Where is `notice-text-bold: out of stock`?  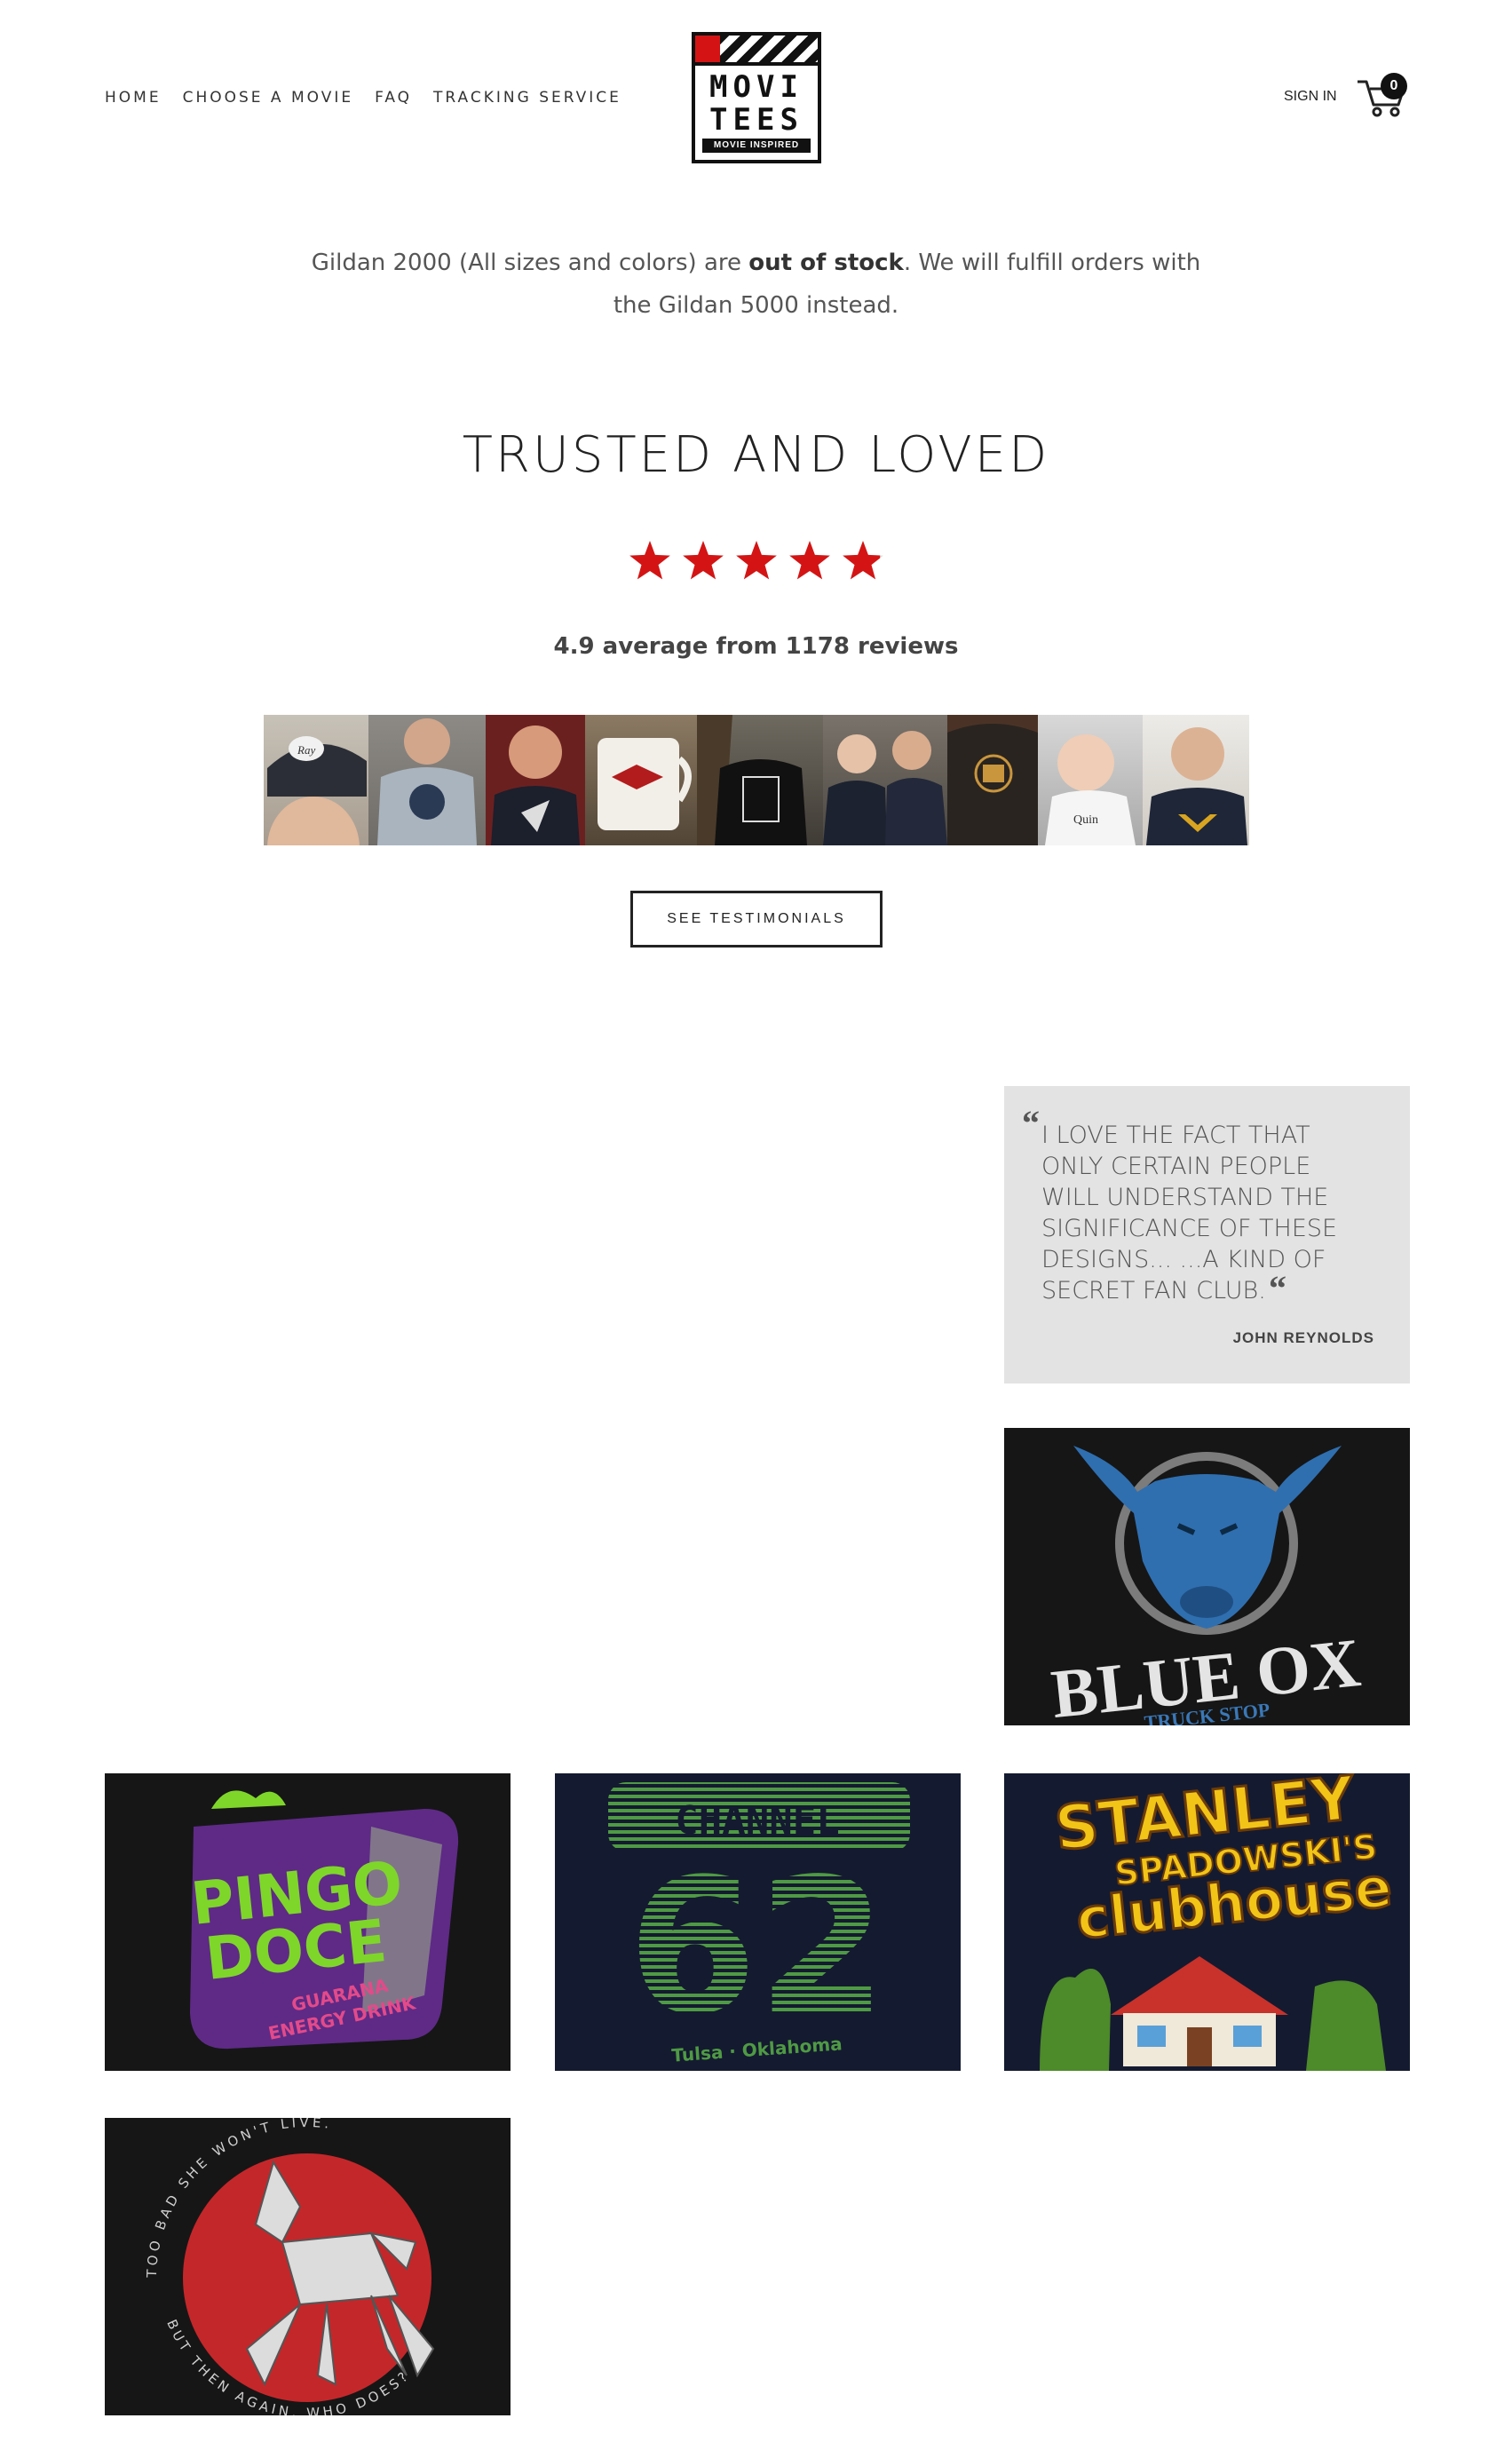 notice-text-bold: out of stock is located at coordinates (826, 263).